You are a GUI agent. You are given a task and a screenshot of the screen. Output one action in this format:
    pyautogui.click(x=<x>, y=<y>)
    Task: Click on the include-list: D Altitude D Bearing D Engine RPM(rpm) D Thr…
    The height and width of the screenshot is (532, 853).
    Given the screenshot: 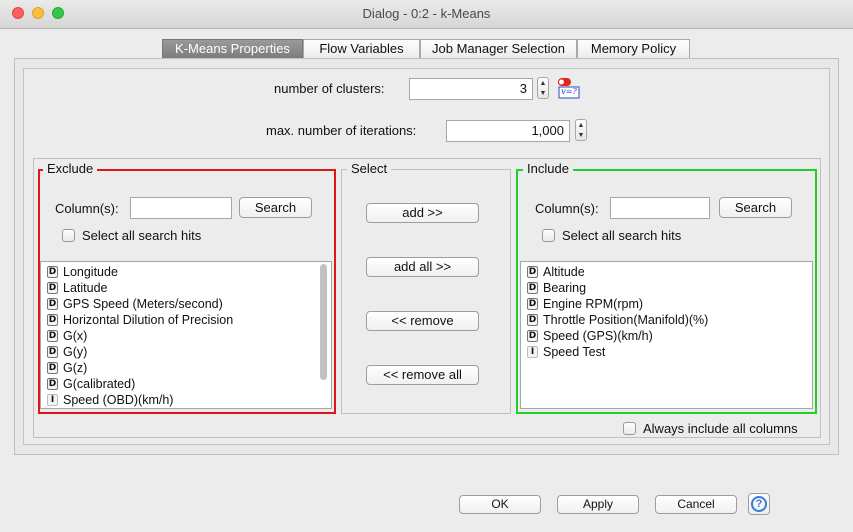 What is the action you would take?
    pyautogui.click(x=666, y=335)
    